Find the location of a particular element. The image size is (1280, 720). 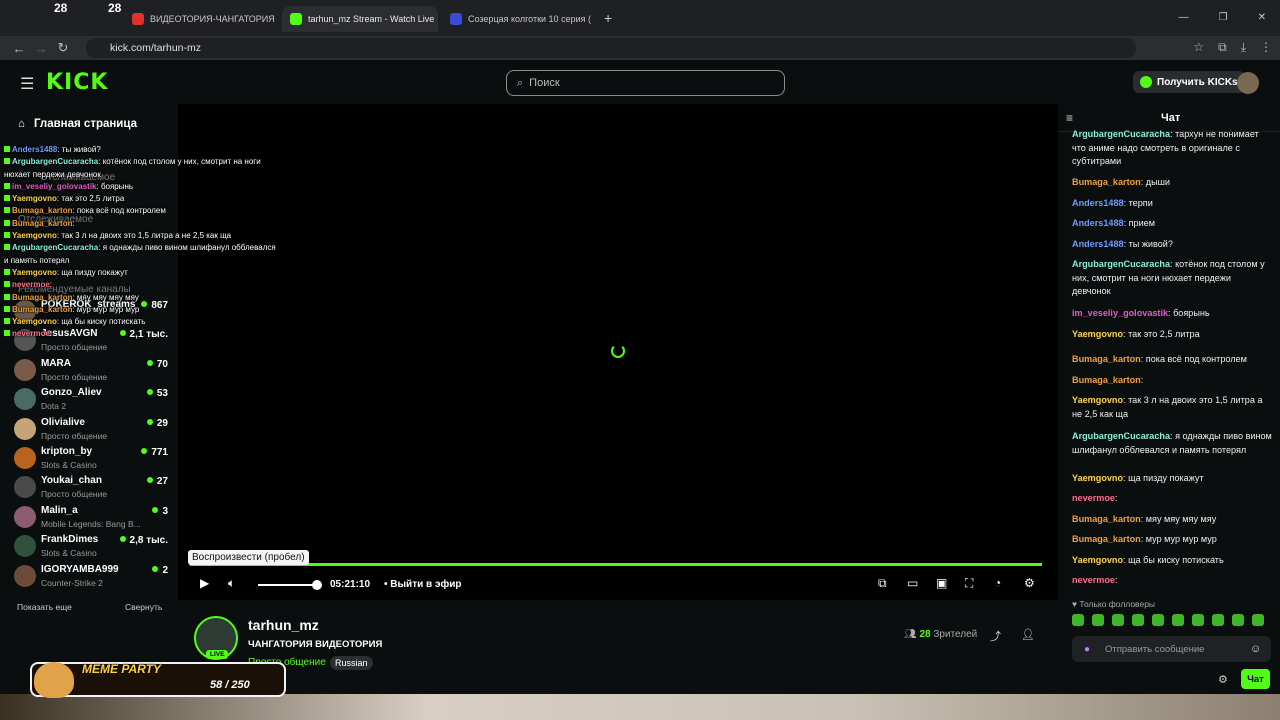

overlay-text: : так это 2,5 литра is located at coordinates (90, 199).